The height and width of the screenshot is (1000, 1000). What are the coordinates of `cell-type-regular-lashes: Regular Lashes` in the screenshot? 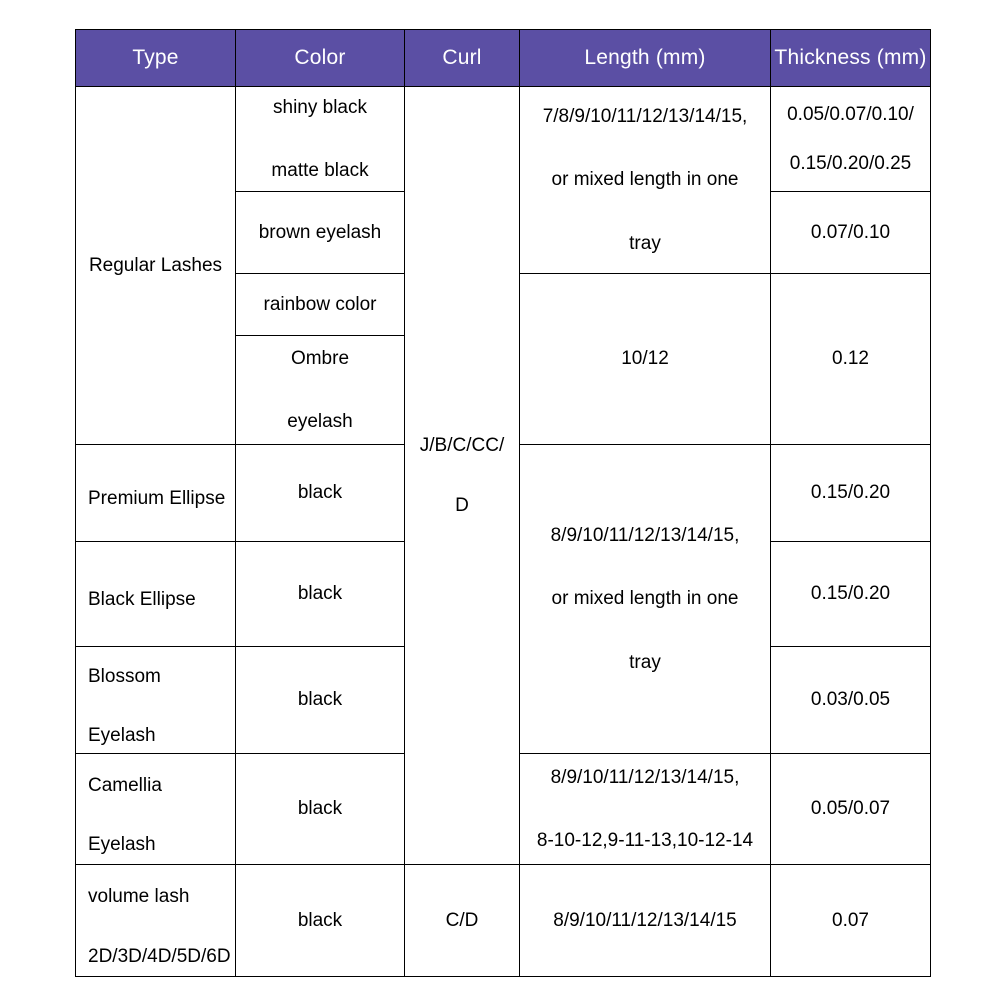 It's located at (155, 265).